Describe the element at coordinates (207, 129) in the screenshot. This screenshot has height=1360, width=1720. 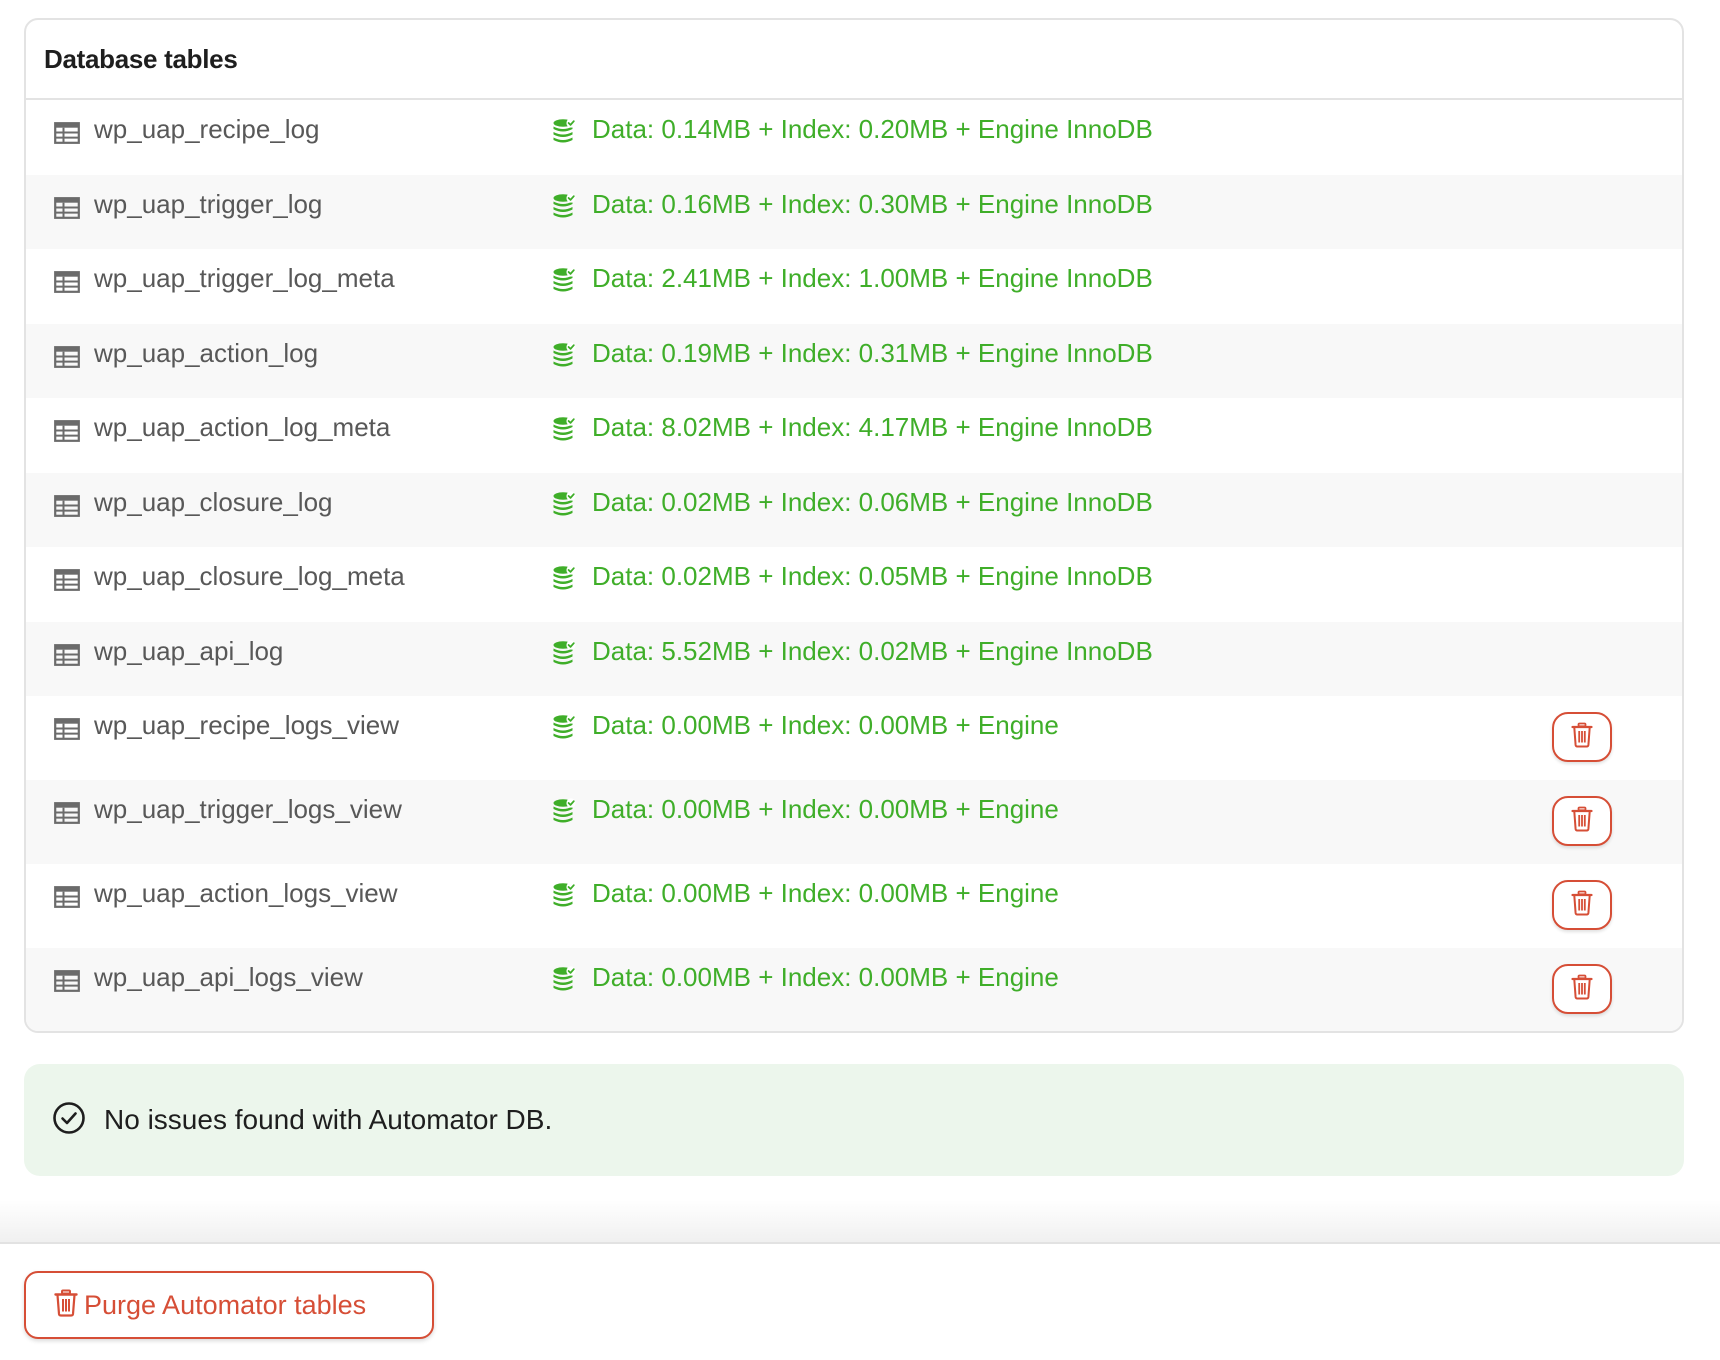
I see `table-name: wp_uap_recipe_log` at that location.